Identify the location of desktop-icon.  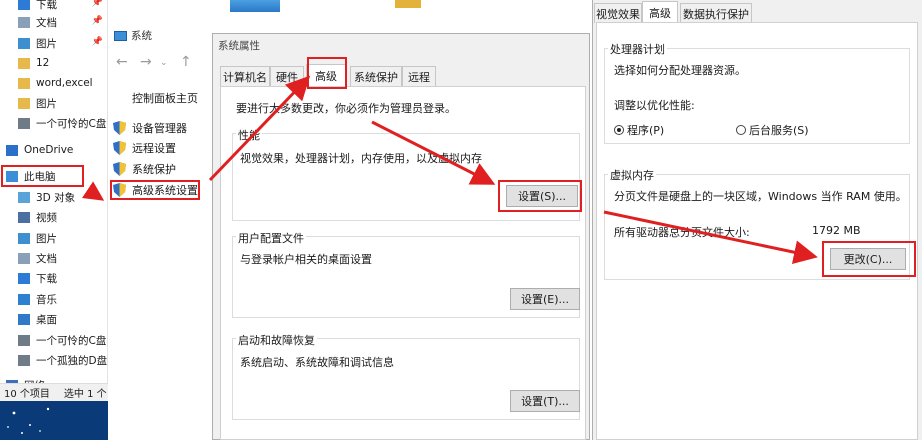
(24, 319).